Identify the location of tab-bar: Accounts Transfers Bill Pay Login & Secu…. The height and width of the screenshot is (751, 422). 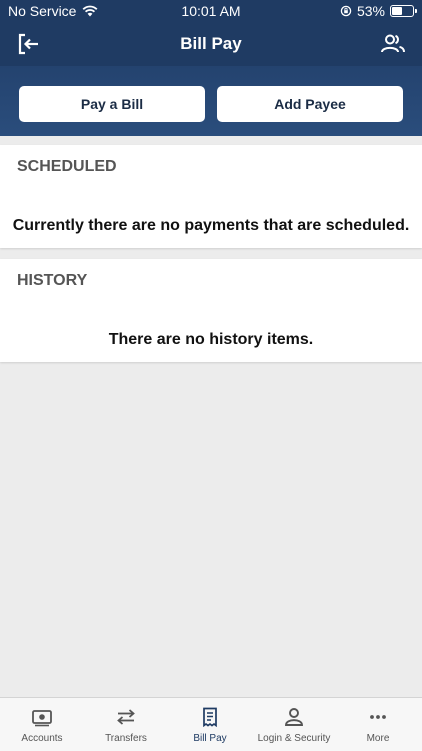
(211, 724).